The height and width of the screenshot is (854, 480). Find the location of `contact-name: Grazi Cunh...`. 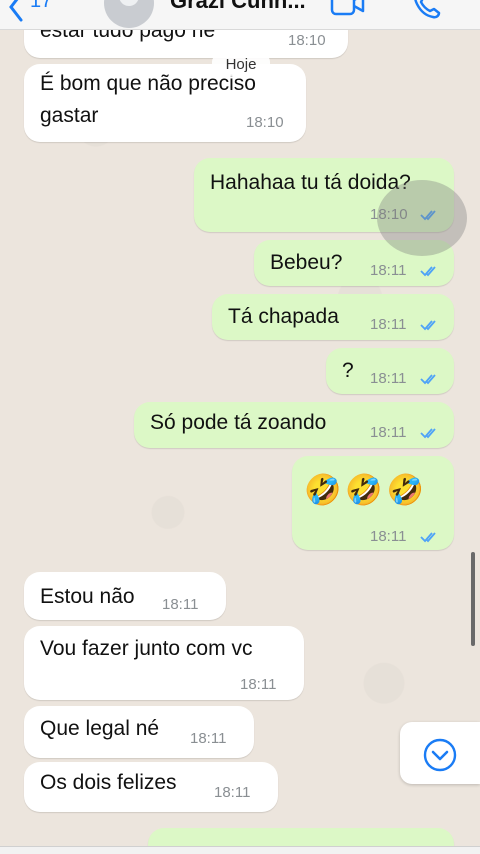

contact-name: Grazi Cunh... is located at coordinates (238, 7).